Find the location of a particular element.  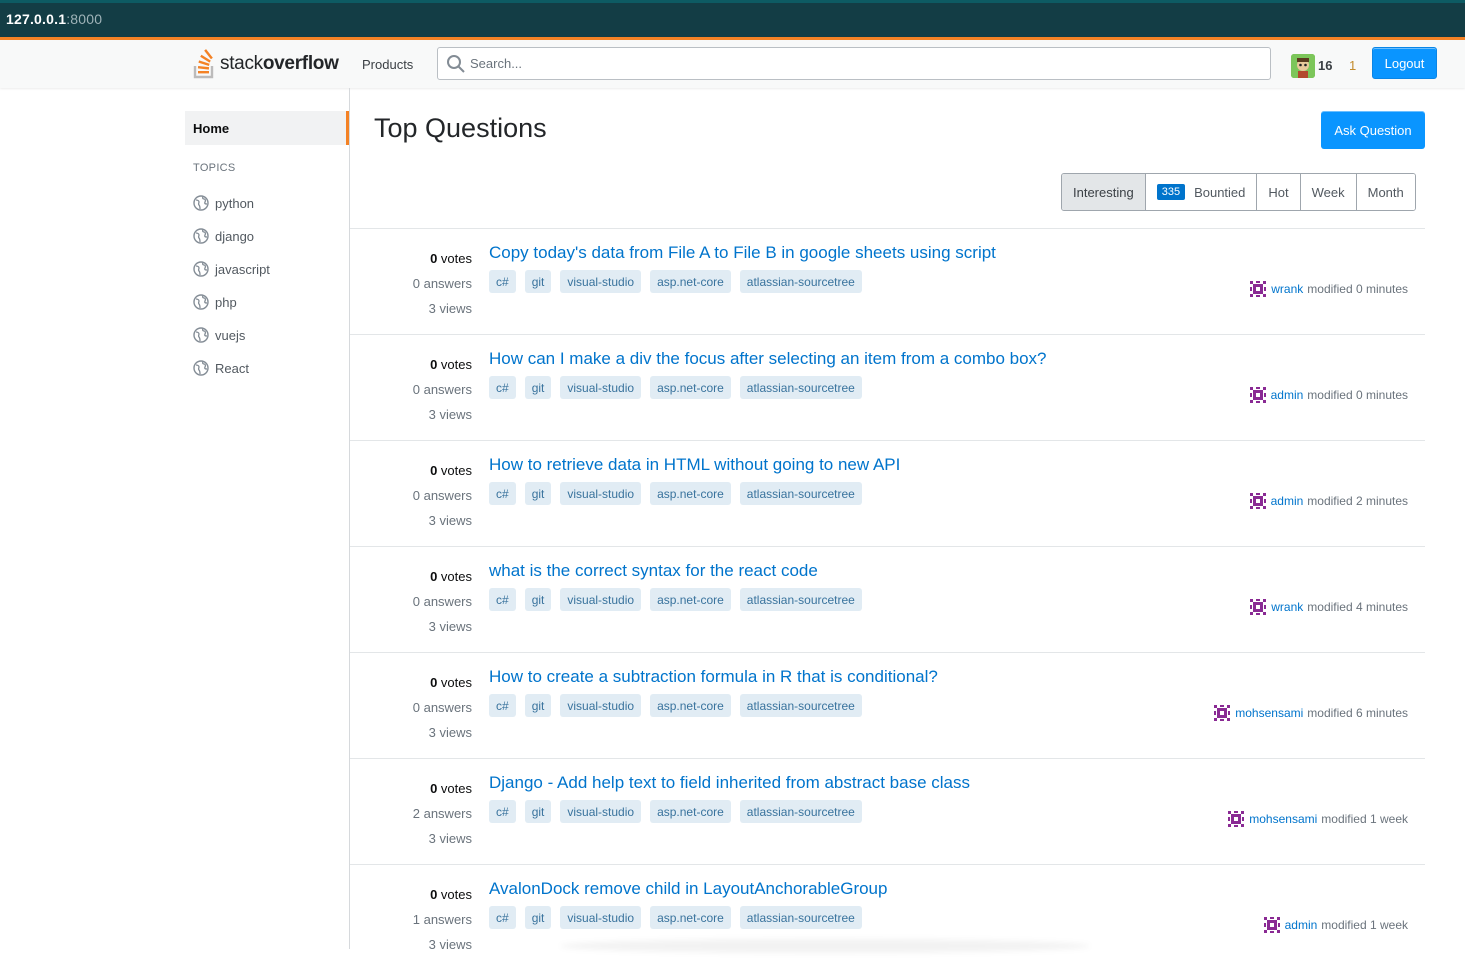

tab-month: Month is located at coordinates (1385, 192).